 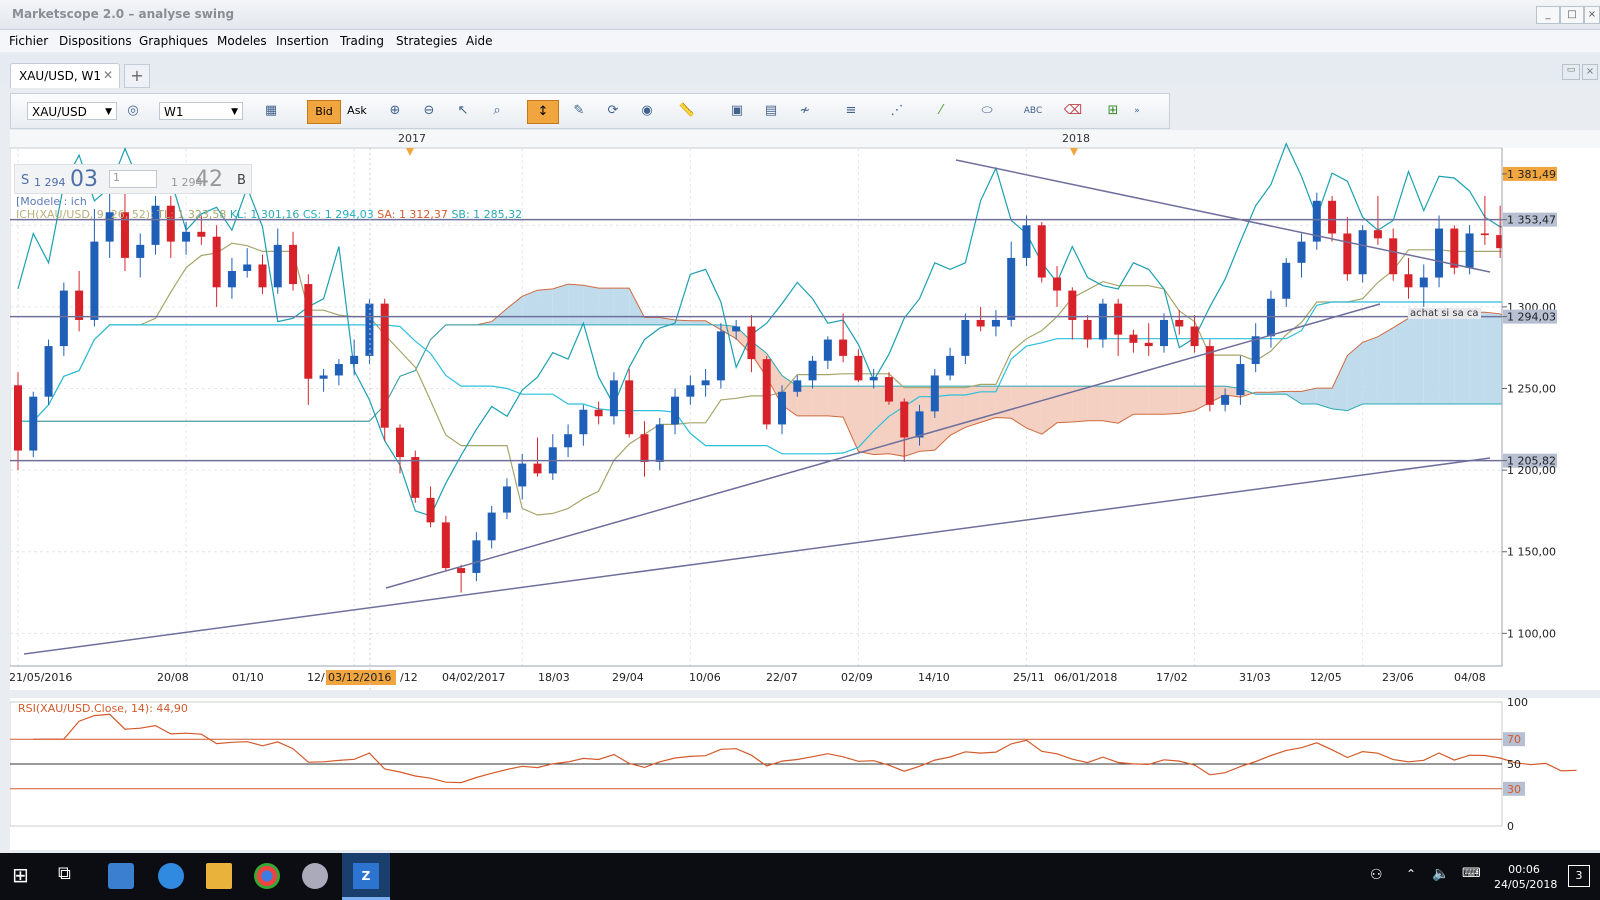 What do you see at coordinates (1571, 72) in the screenshot?
I see `restore-chart-icon: ▭` at bounding box center [1571, 72].